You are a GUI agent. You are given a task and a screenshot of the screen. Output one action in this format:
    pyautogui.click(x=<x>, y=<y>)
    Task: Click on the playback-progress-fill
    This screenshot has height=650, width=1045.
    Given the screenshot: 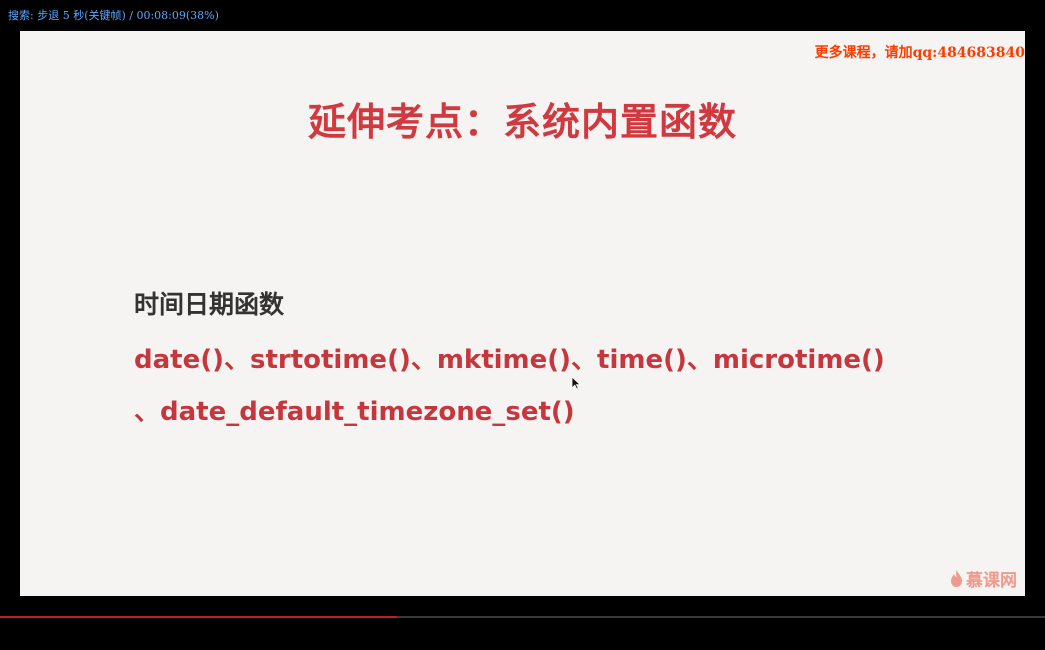 What is the action you would take?
    pyautogui.click(x=199, y=617)
    